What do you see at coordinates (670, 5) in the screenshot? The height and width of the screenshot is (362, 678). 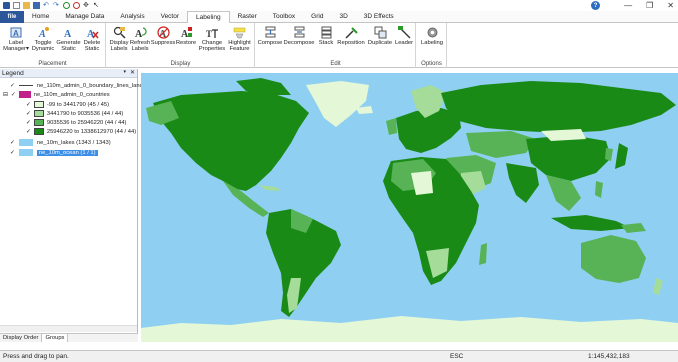 I see `close-button: ✕` at bounding box center [670, 5].